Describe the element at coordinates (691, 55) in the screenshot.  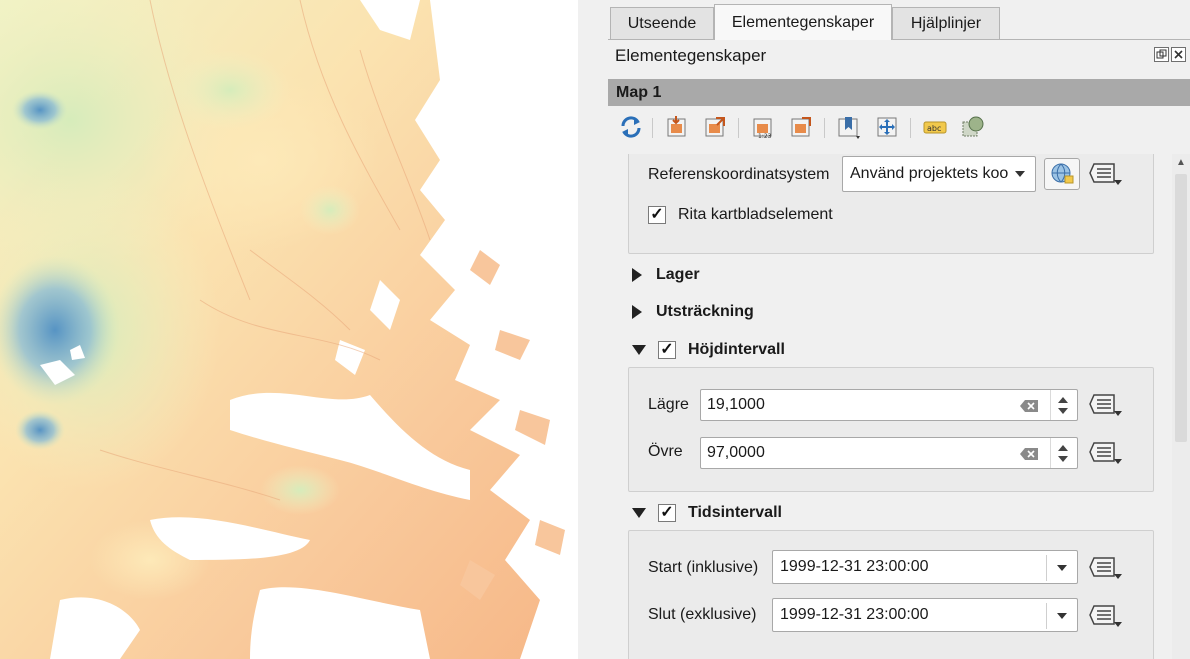
I see `dock-title: Elementegenskaper` at that location.